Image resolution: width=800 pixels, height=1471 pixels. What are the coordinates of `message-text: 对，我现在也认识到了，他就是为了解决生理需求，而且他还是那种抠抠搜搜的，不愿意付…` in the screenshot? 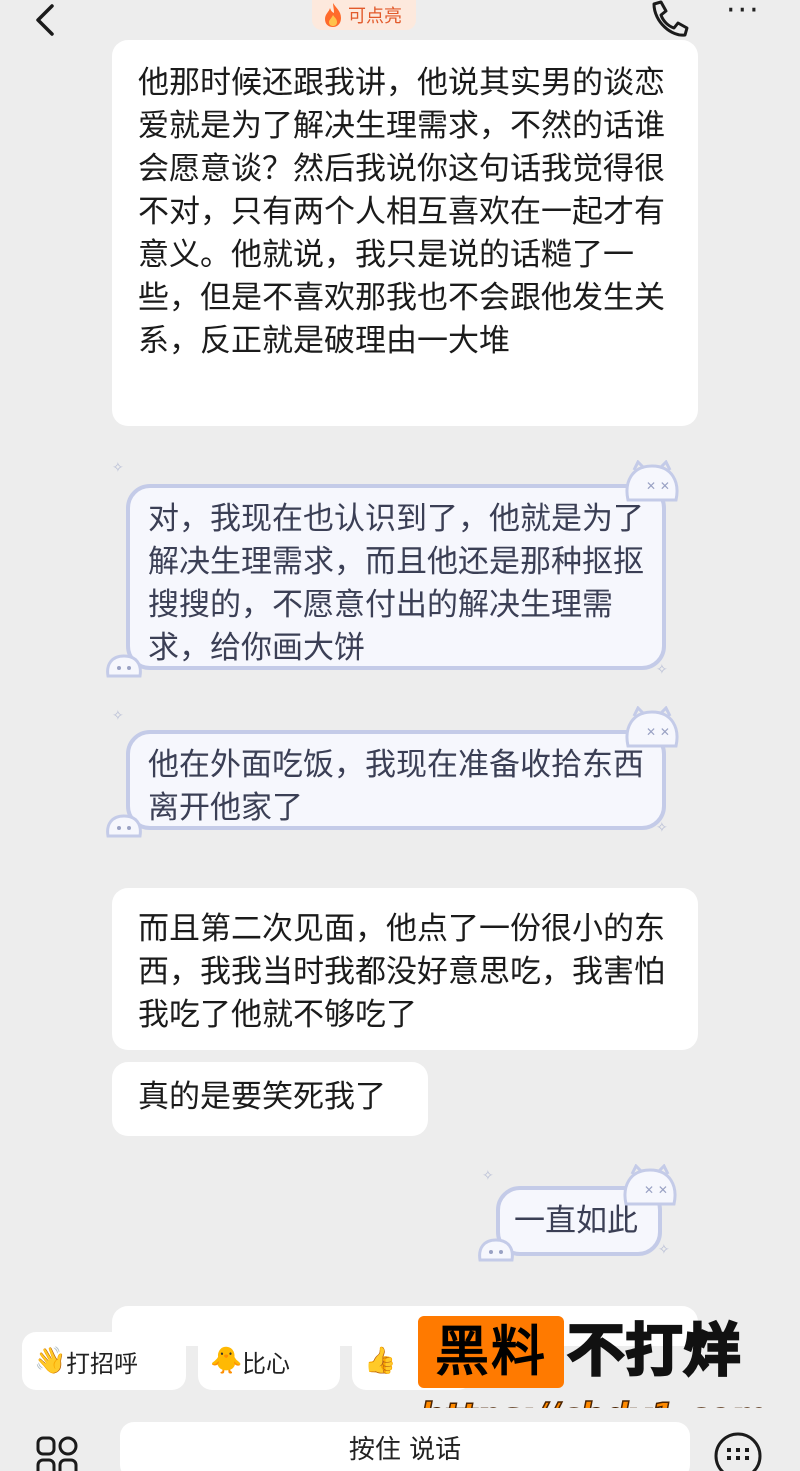 It's located at (396, 583).